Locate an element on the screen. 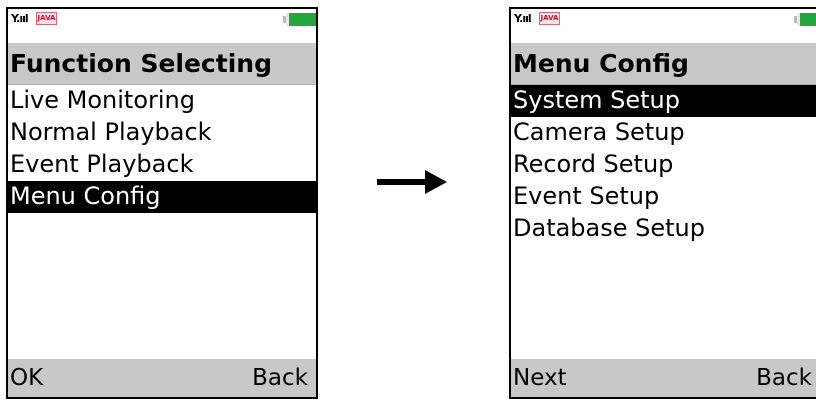 The height and width of the screenshot is (401, 816). menu-item-event-playback: Event Playback is located at coordinates (162, 165).